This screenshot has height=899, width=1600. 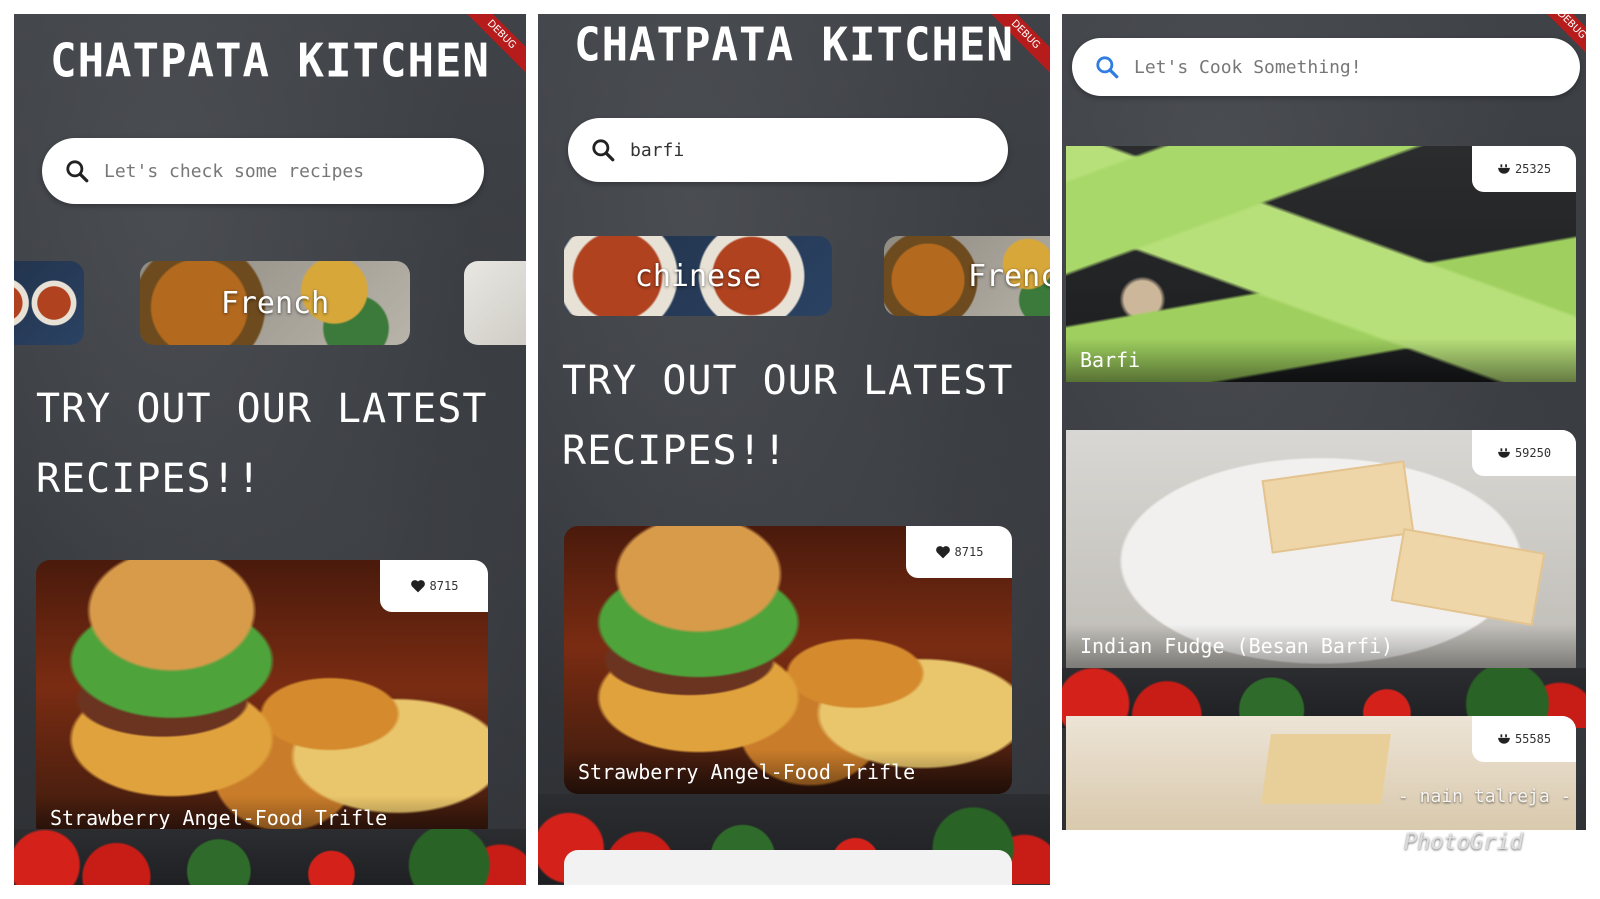 I want to click on background-vegetables, so click(x=270, y=857).